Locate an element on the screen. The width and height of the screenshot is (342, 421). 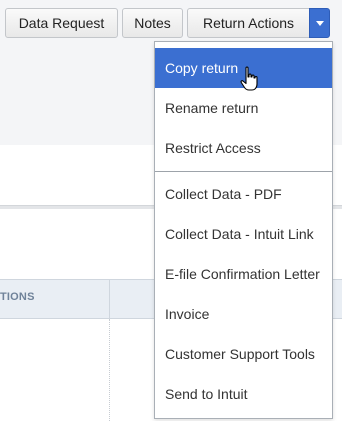
return-actions-dropdown-toggle is located at coordinates (319, 23).